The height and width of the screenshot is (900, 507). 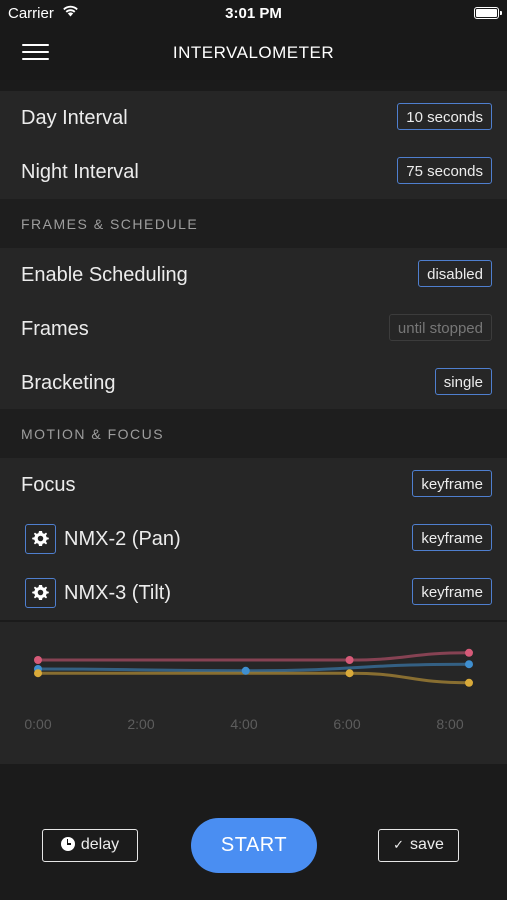 I want to click on day-interval-button: 10 seconds, so click(x=444, y=116).